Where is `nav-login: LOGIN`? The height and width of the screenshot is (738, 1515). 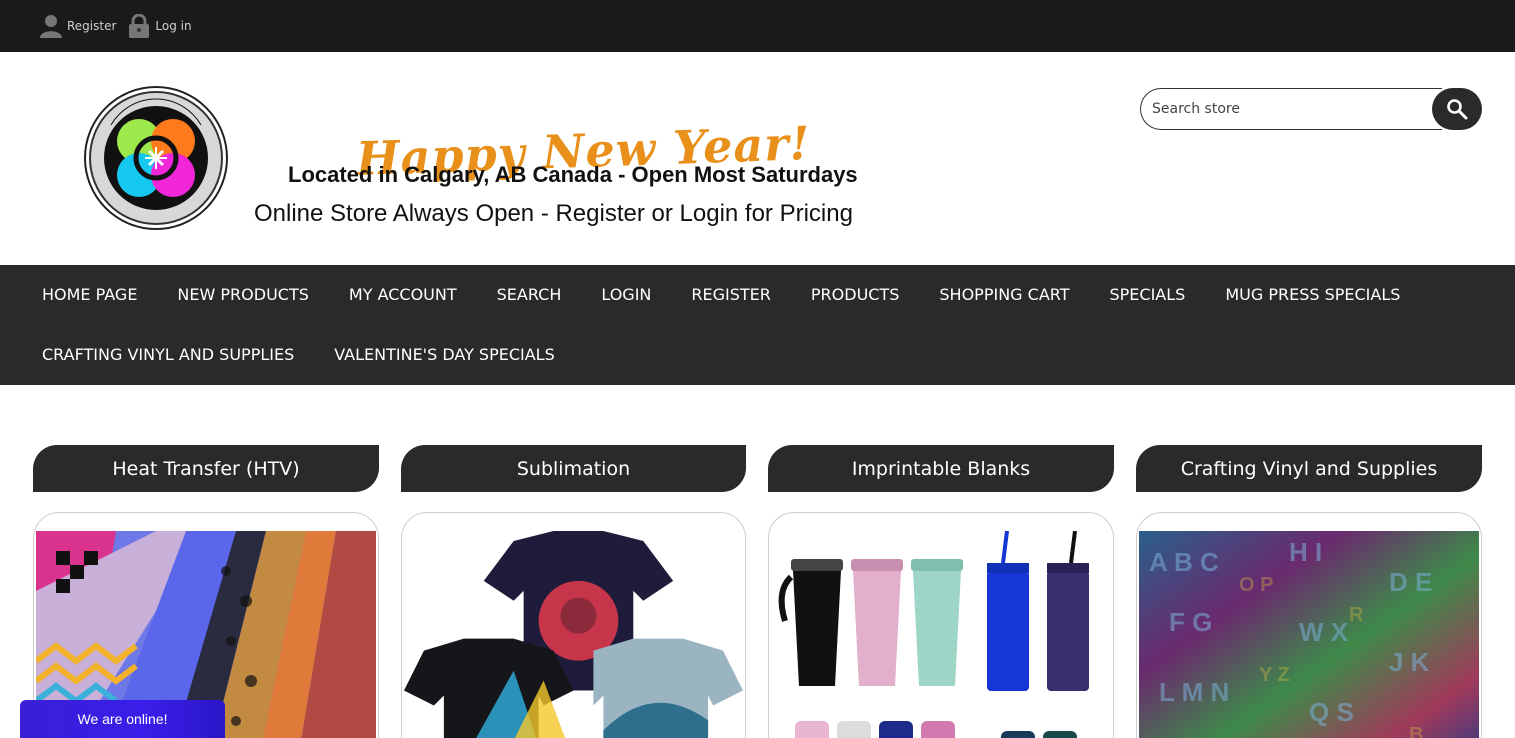 nav-login: LOGIN is located at coordinates (626, 295).